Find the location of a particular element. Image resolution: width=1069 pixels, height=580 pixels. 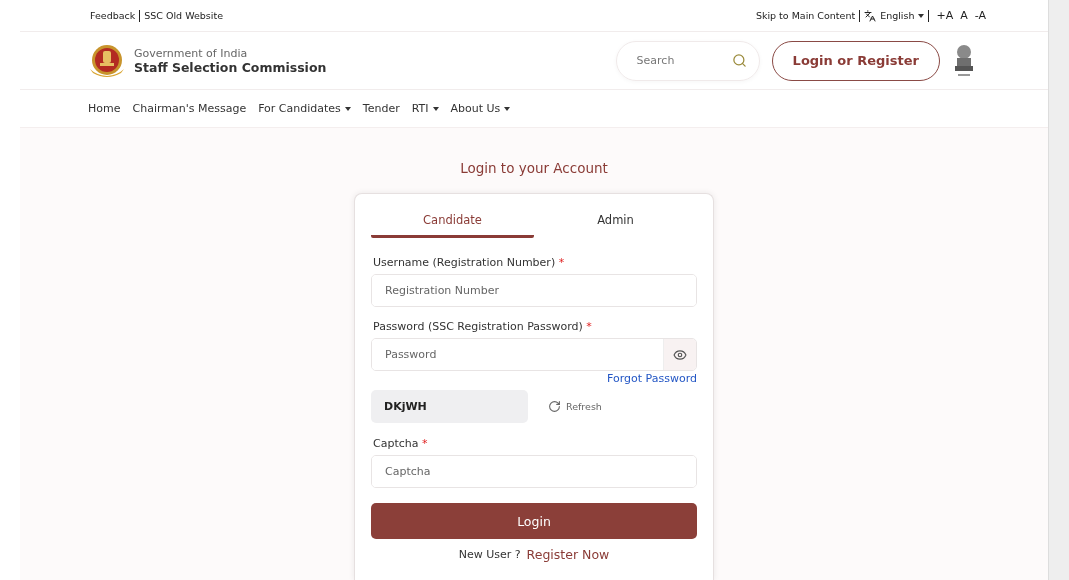

nav-link: RTI is located at coordinates (425, 108).